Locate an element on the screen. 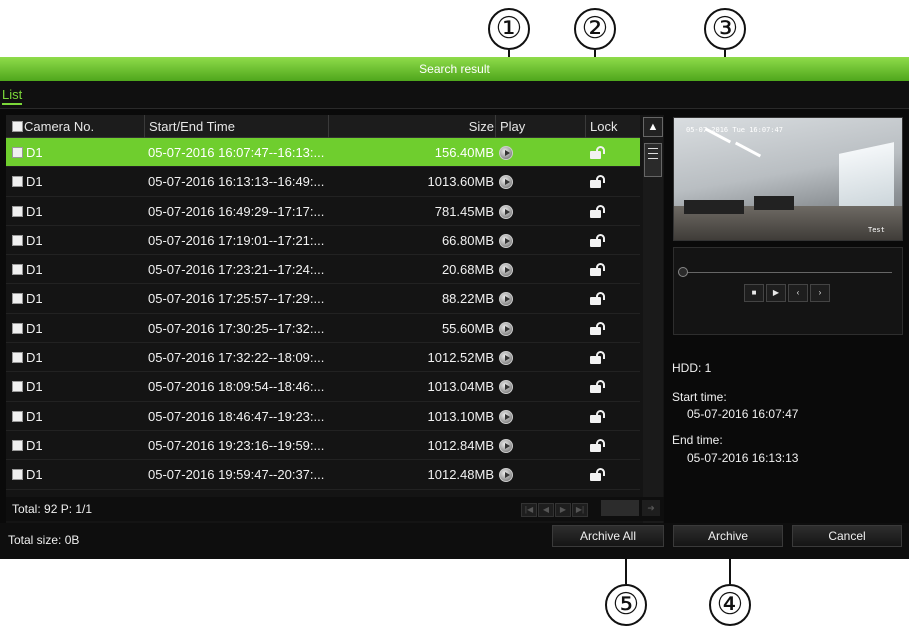 The height and width of the screenshot is (629, 909). playback-progress-knob is located at coordinates (683, 272).